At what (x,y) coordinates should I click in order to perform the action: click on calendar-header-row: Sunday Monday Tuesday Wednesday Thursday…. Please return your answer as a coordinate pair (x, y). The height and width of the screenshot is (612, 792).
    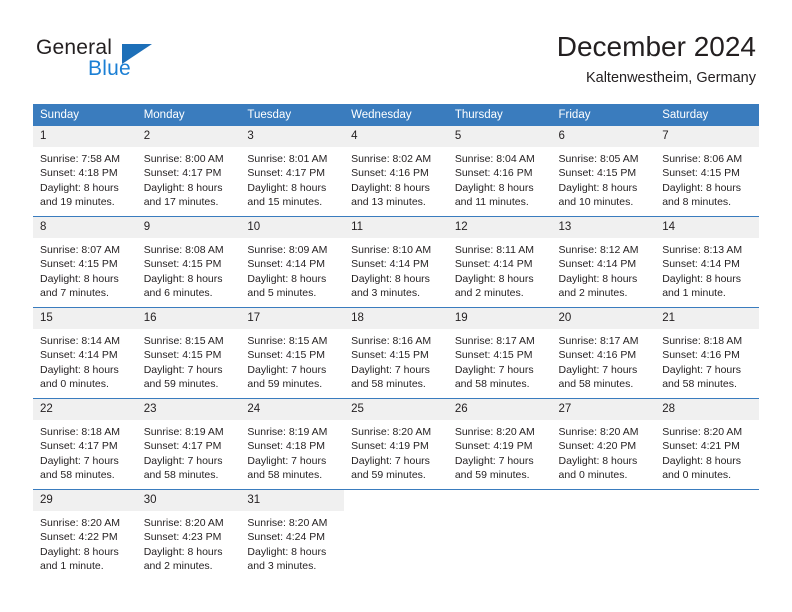
    Looking at the image, I should click on (396, 115).